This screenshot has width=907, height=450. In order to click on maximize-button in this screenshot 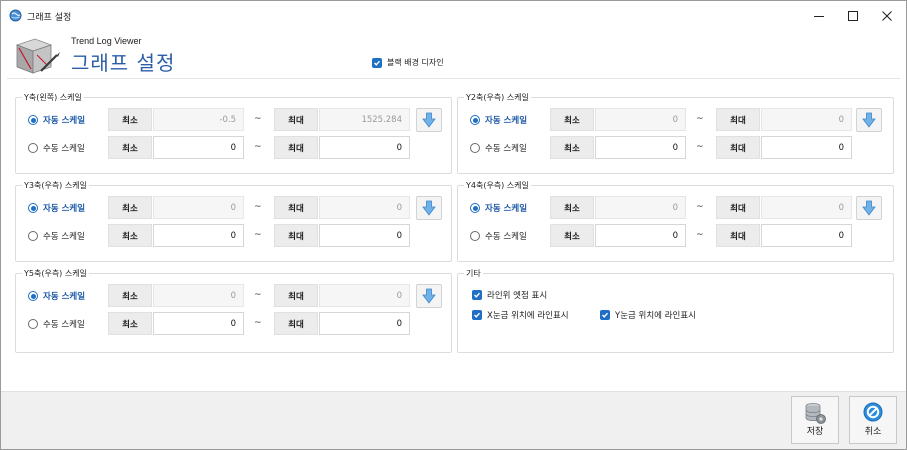, I will do `click(853, 15)`.